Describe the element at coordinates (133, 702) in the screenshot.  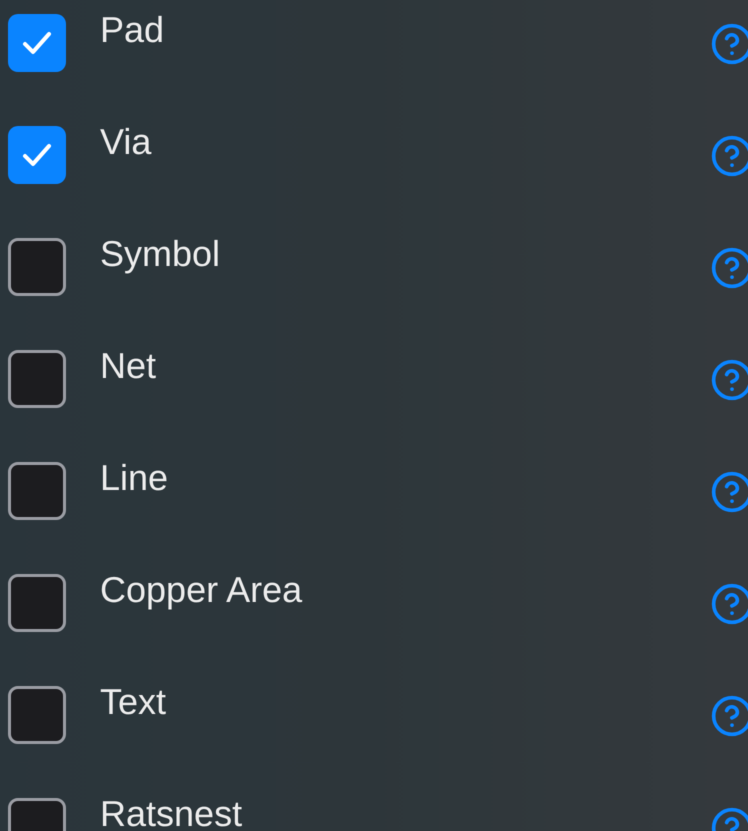
I see `option-label: Text` at that location.